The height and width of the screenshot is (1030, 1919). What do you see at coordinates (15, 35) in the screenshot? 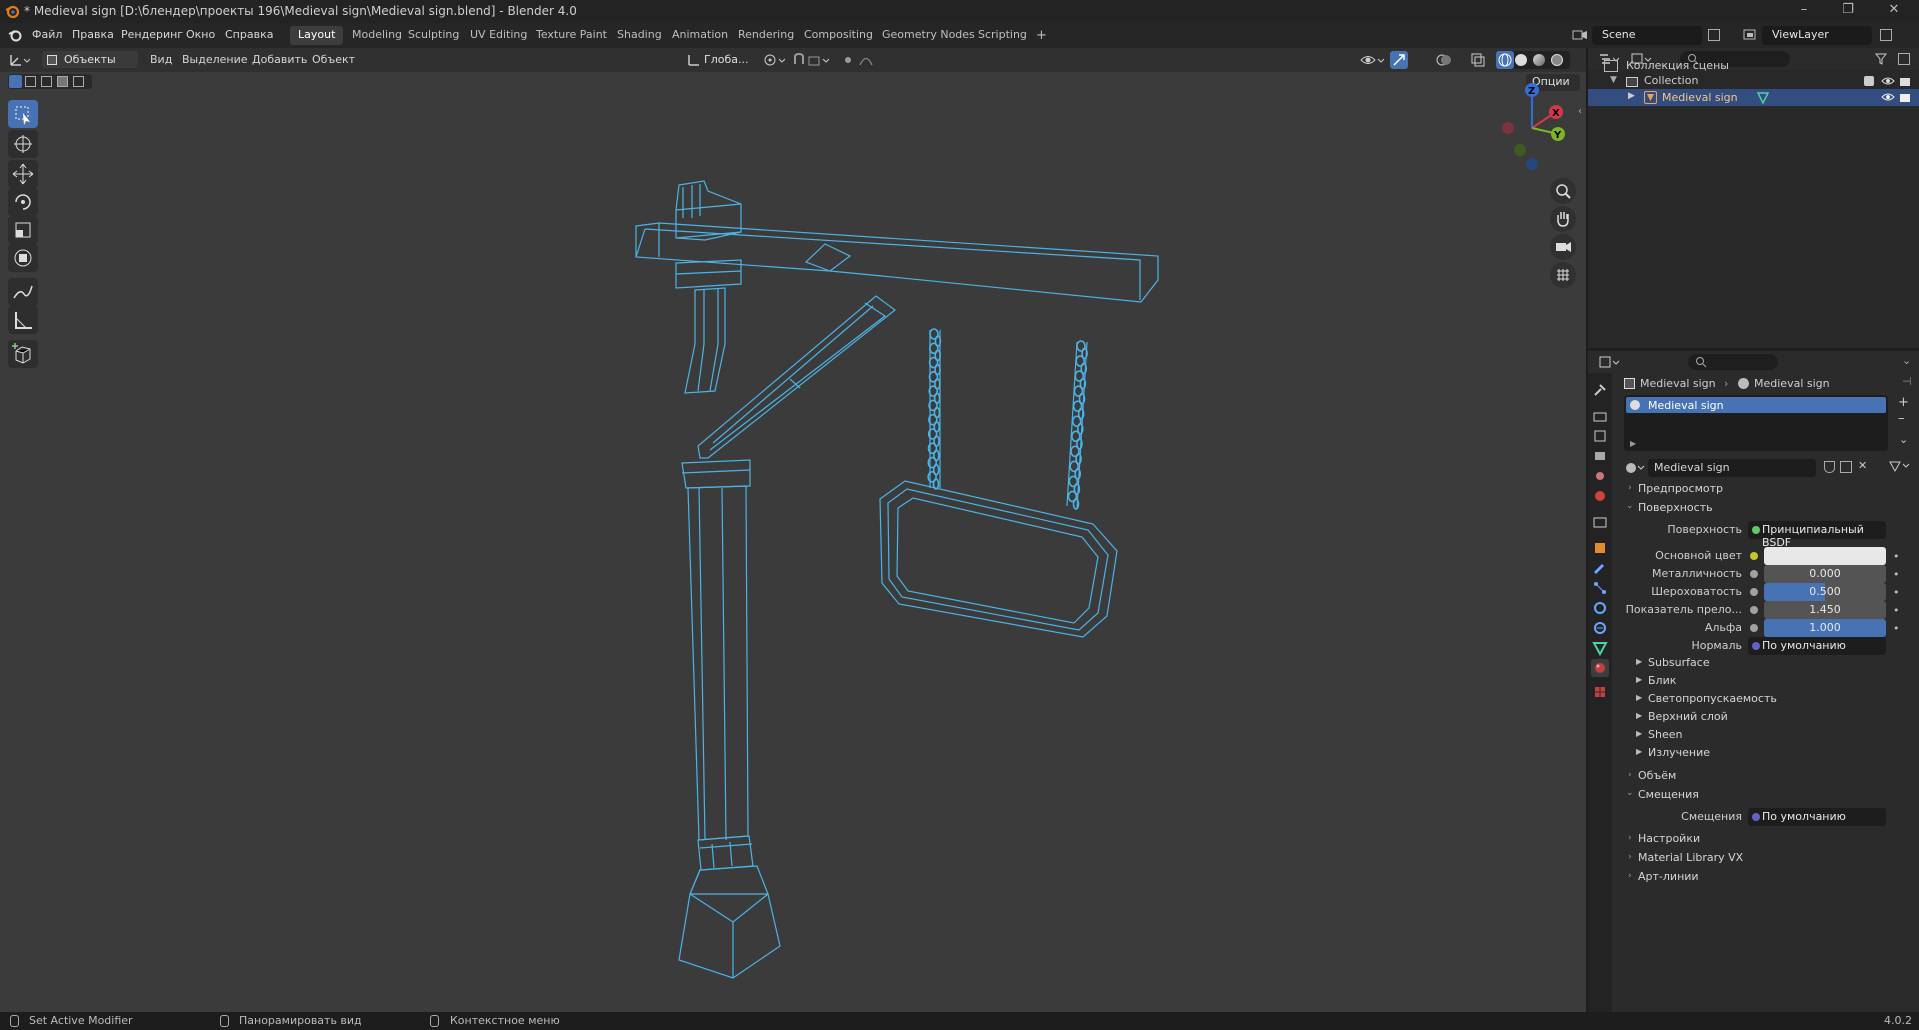
I see `blender-menu-icon` at bounding box center [15, 35].